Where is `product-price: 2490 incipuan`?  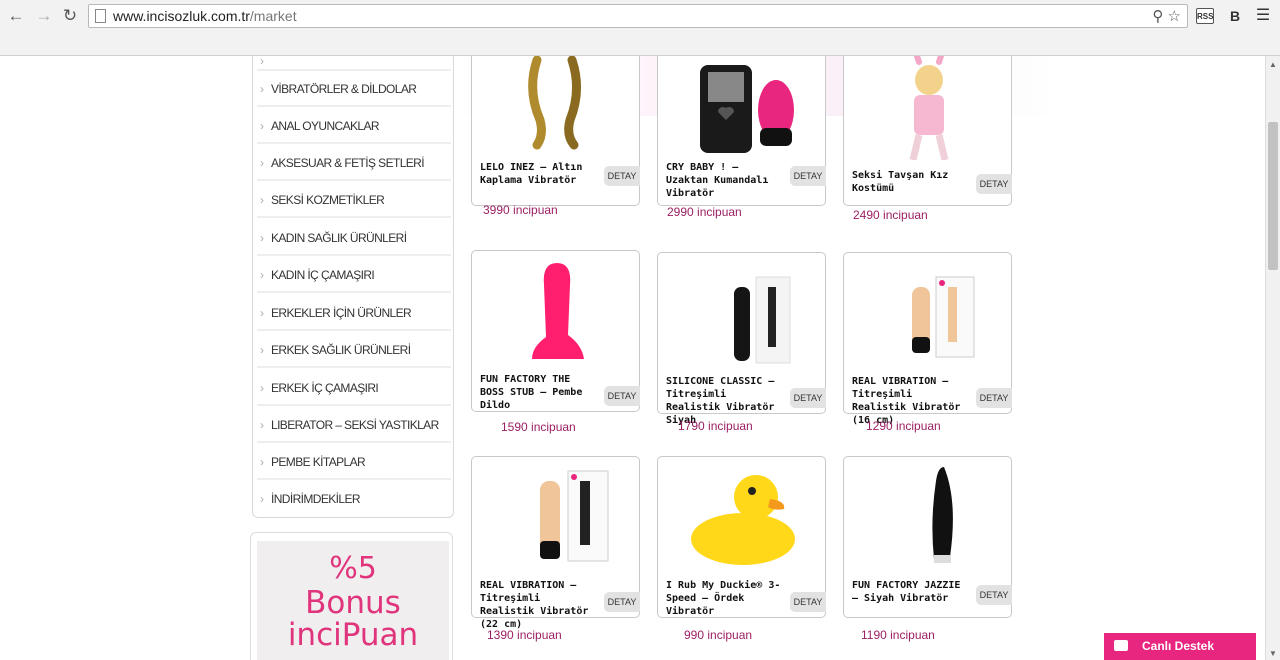 product-price: 2490 incipuan is located at coordinates (890, 215).